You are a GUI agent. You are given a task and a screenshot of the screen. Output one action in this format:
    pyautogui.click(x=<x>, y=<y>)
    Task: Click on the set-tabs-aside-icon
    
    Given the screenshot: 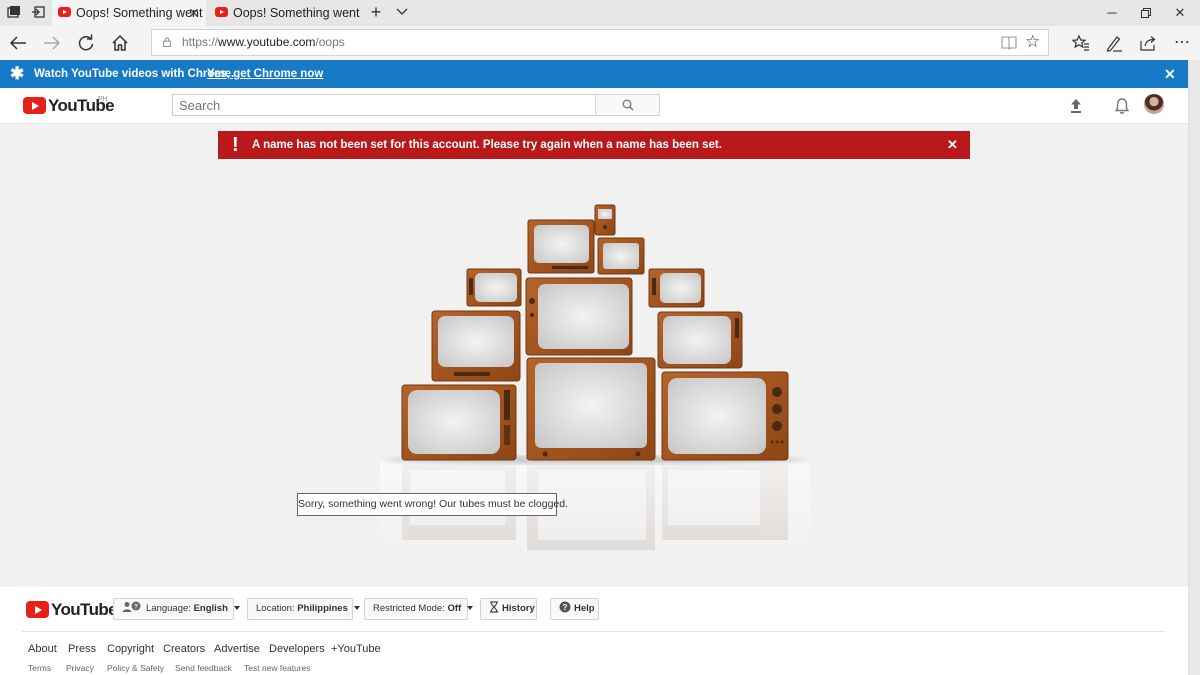 What is the action you would take?
    pyautogui.click(x=38, y=13)
    